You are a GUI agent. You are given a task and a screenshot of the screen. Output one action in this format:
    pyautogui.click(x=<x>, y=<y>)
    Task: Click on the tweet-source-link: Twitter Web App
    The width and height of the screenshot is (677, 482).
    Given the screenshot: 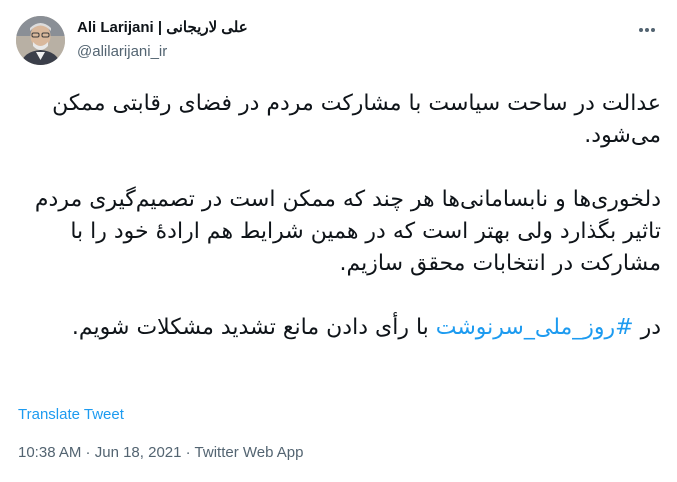 What is the action you would take?
    pyautogui.click(x=249, y=452)
    